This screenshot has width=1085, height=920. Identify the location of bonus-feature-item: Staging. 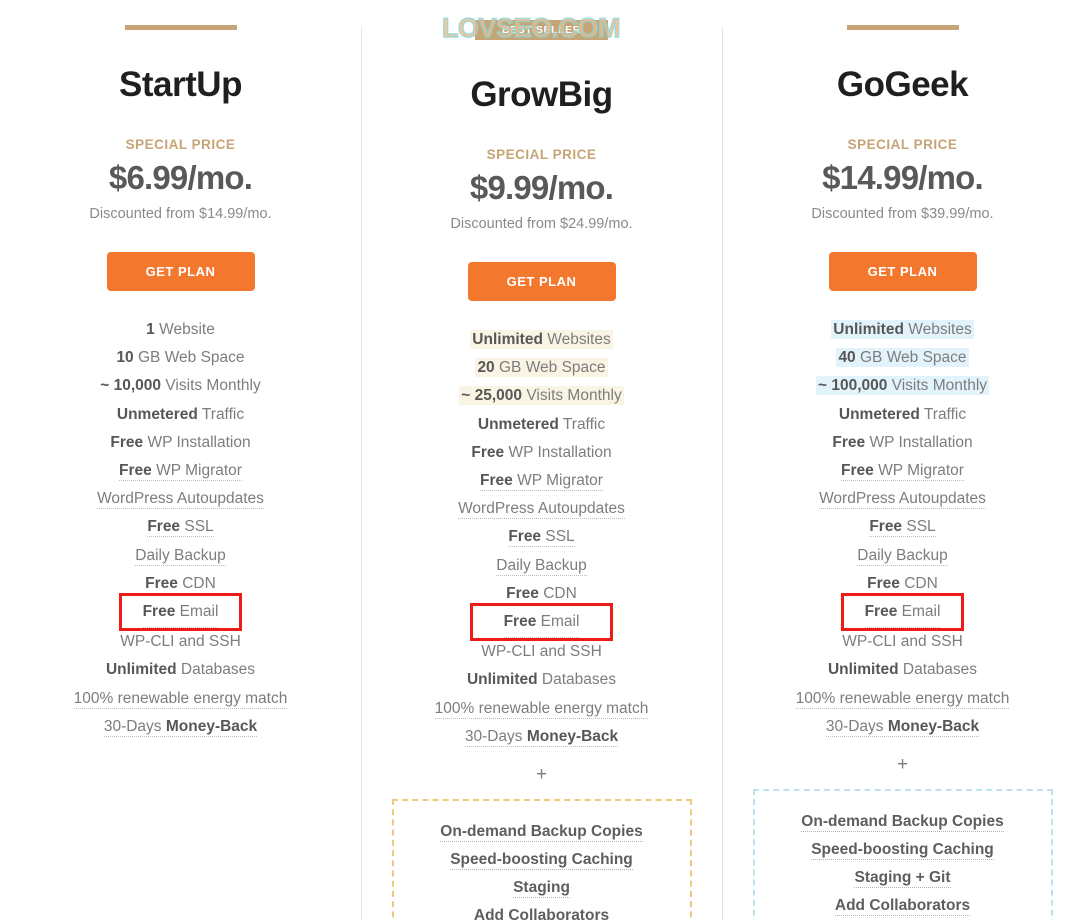
(542, 888).